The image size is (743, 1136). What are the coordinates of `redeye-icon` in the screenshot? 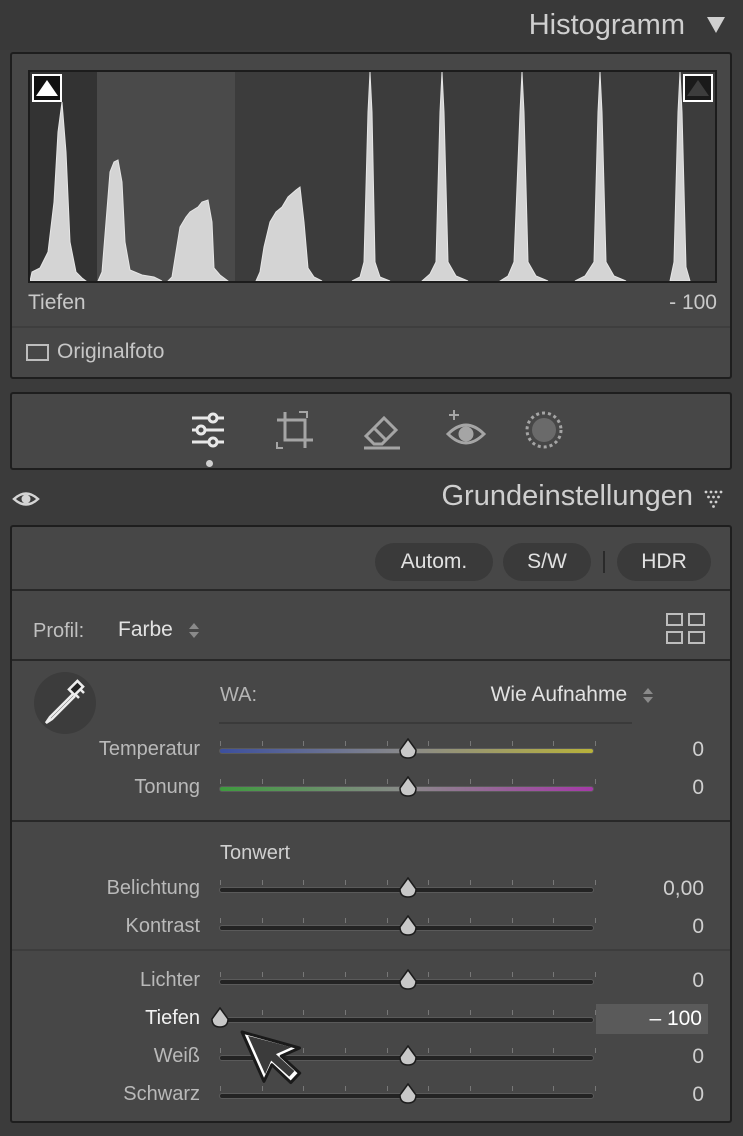 It's located at (466, 430).